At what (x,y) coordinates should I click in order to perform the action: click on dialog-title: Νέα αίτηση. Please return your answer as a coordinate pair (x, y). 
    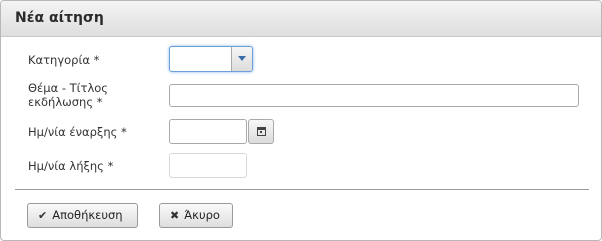
    Looking at the image, I should click on (59, 18).